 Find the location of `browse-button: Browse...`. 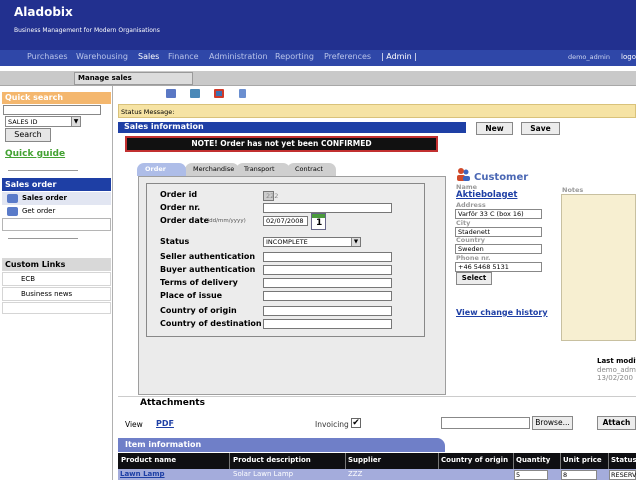

browse-button: Browse... is located at coordinates (552, 423).